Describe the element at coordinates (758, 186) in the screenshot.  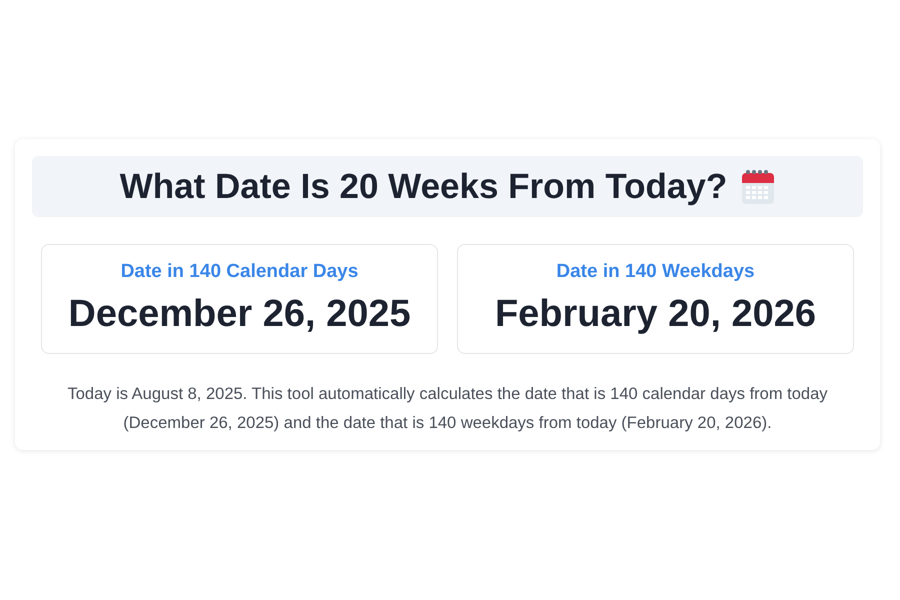
I see `calendar-icon` at that location.